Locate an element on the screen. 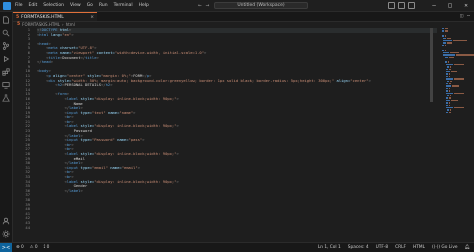  back-arrow-icon: ← is located at coordinates (200, 5).